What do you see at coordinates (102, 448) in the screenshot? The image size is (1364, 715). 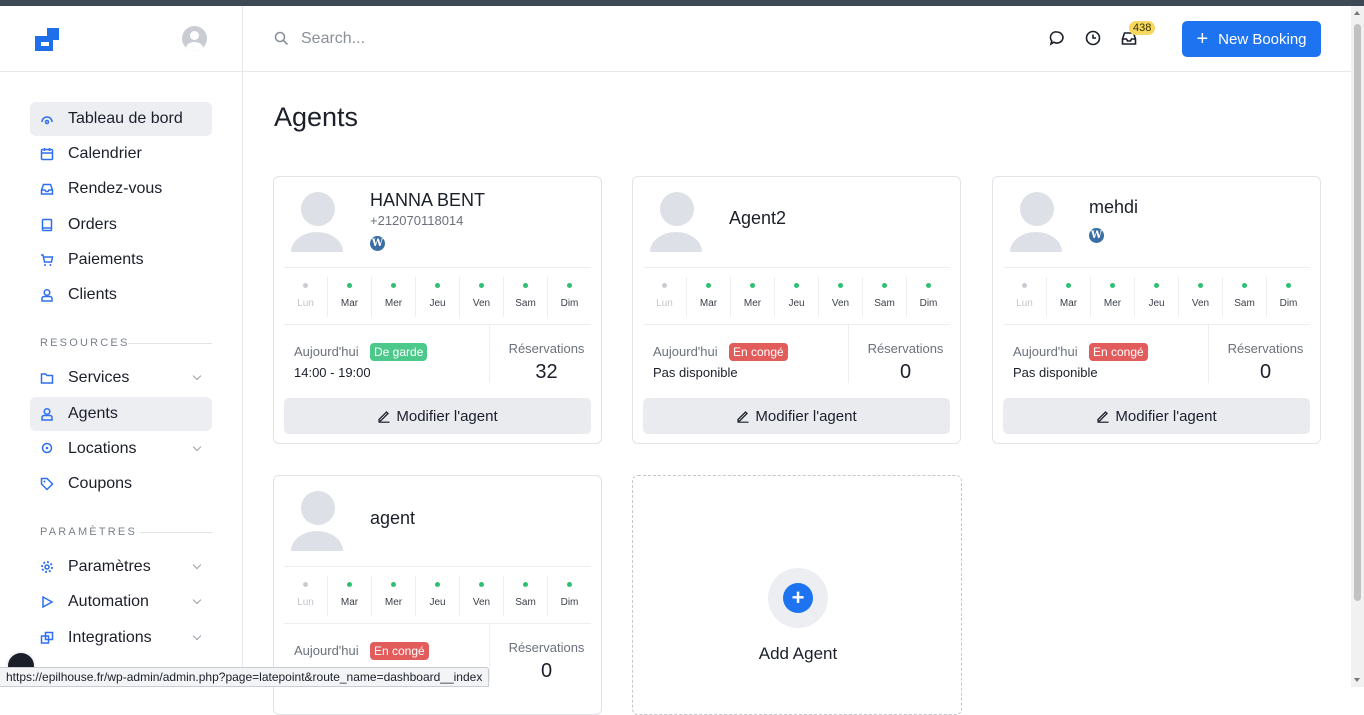 I see `sidebar-item-label: Locations` at bounding box center [102, 448].